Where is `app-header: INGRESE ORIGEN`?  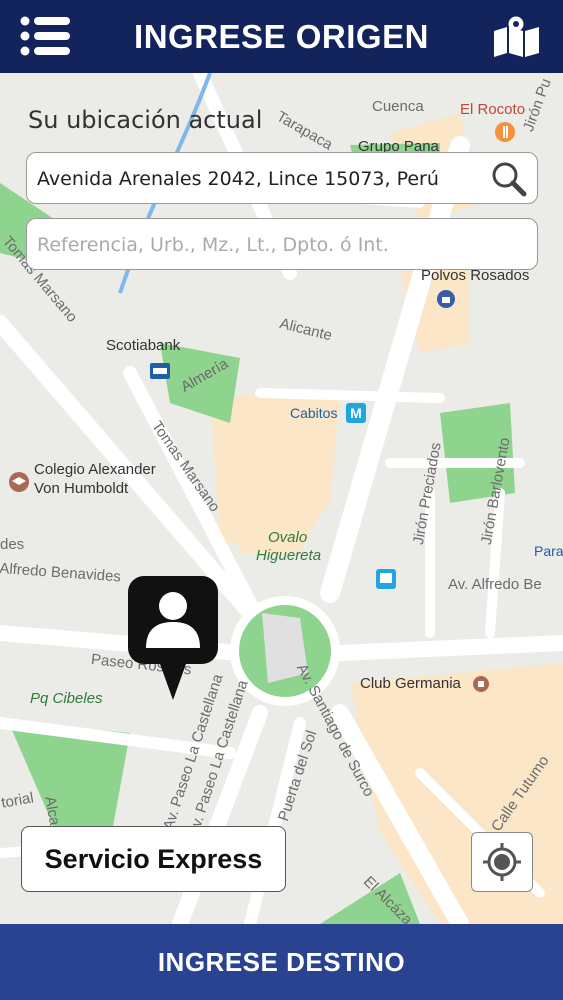 app-header: INGRESE ORIGEN is located at coordinates (281, 36).